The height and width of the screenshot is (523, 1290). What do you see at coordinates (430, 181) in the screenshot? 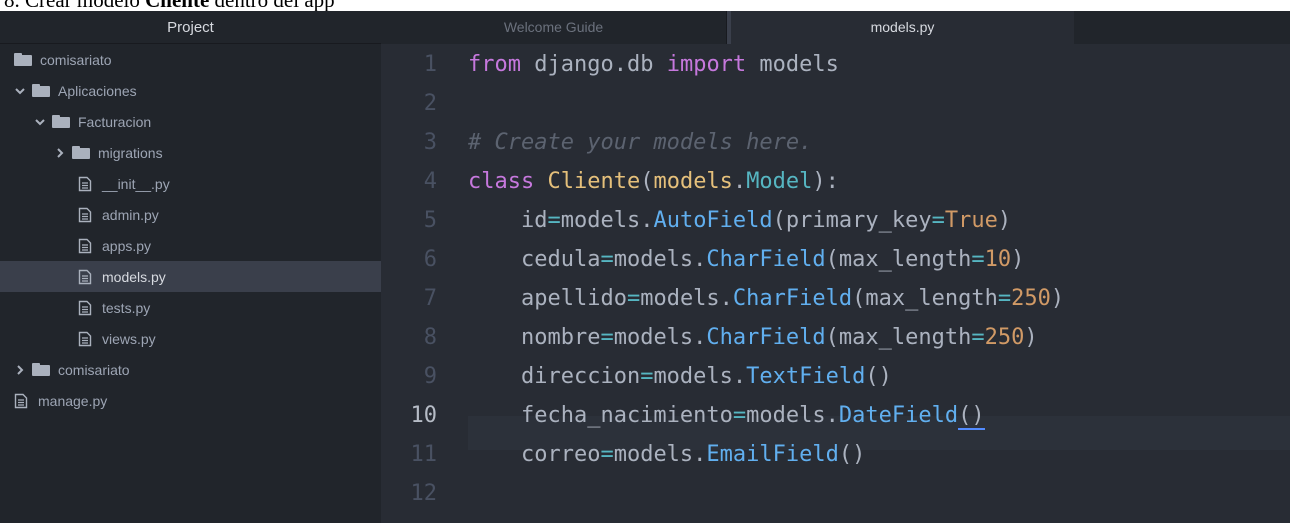
I see `line-number: 4` at bounding box center [430, 181].